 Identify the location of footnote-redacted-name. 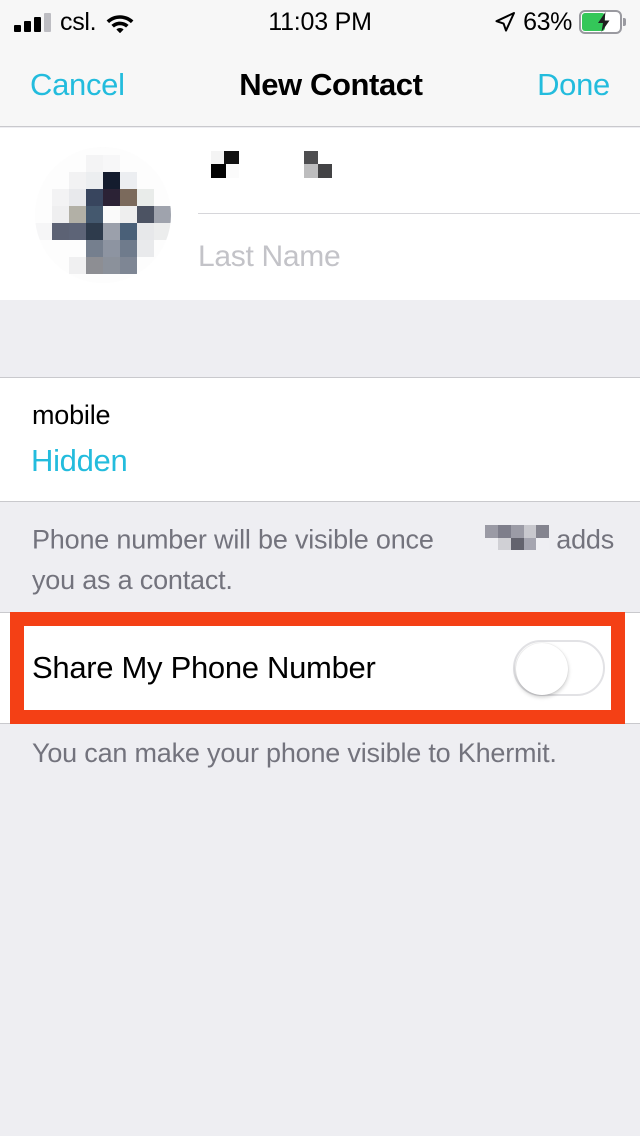
(494, 541).